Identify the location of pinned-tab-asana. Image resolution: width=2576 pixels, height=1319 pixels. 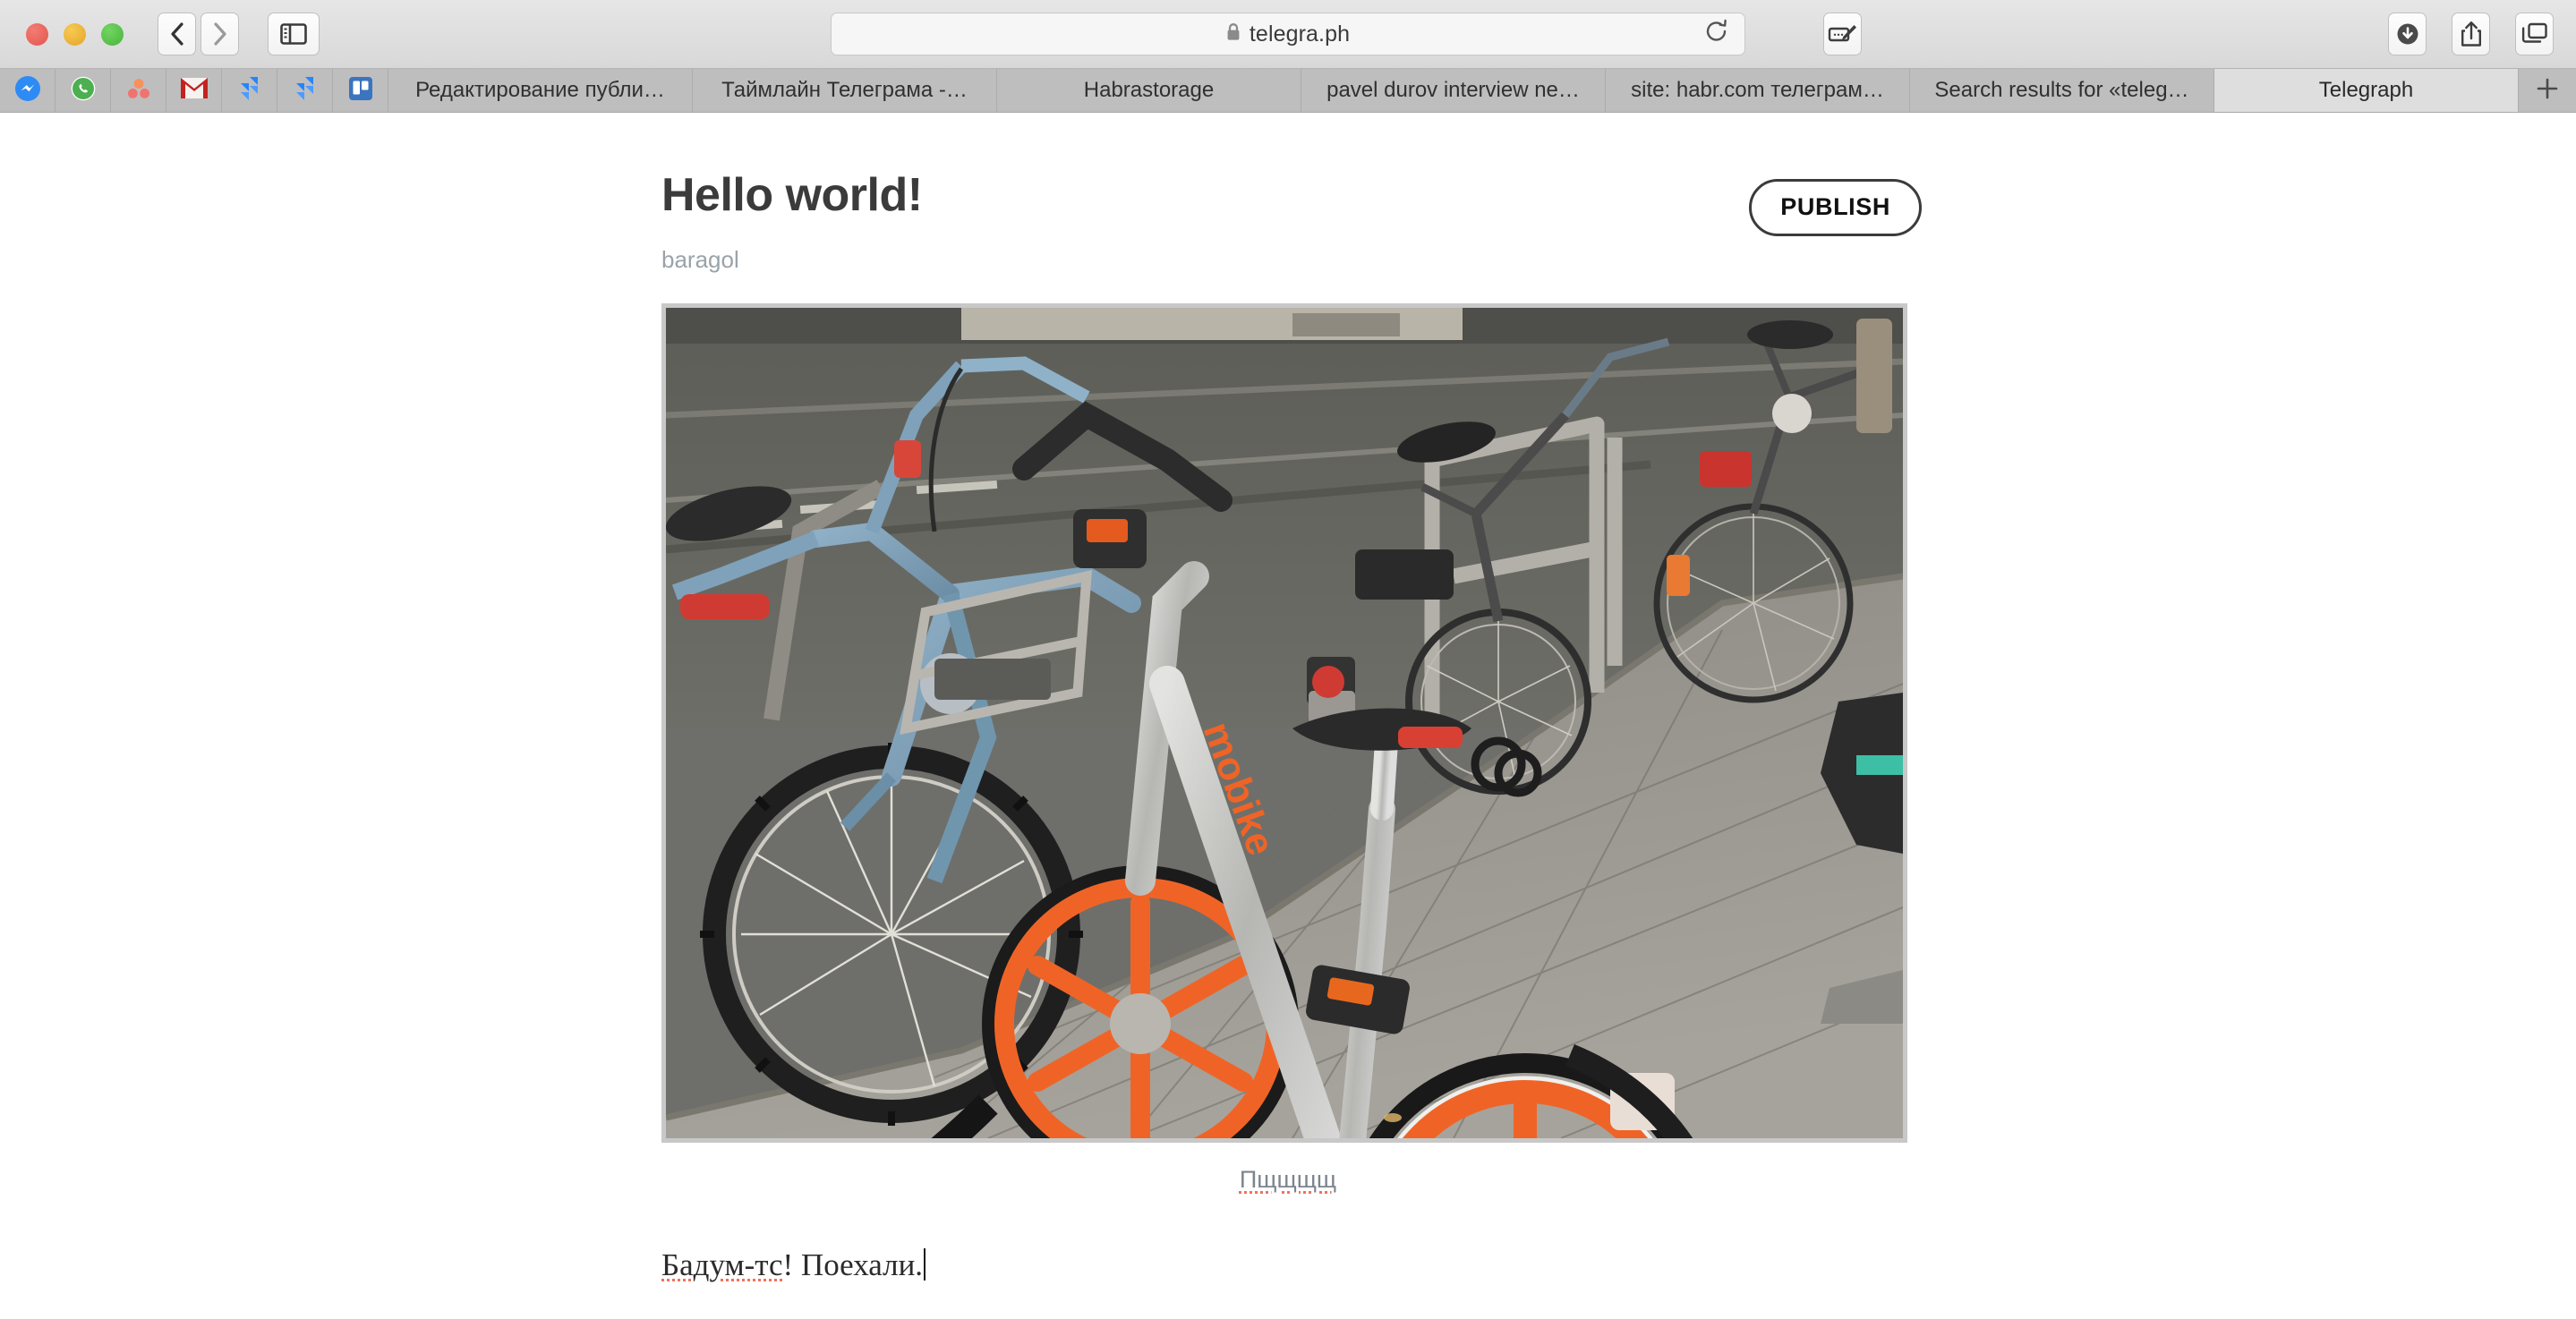
(138, 90).